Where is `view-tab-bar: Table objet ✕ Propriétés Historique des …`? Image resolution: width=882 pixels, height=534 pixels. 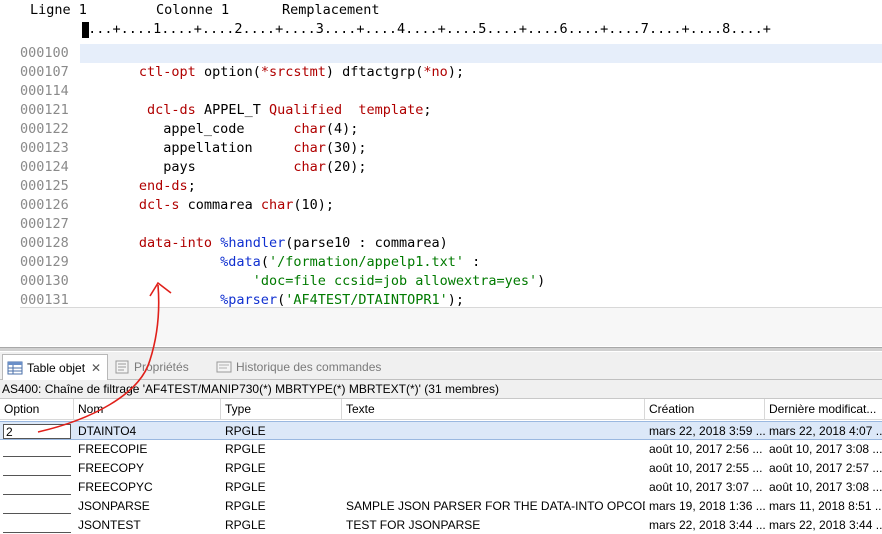 view-tab-bar: Table objet ✕ Propriétés Historique des … is located at coordinates (441, 366).